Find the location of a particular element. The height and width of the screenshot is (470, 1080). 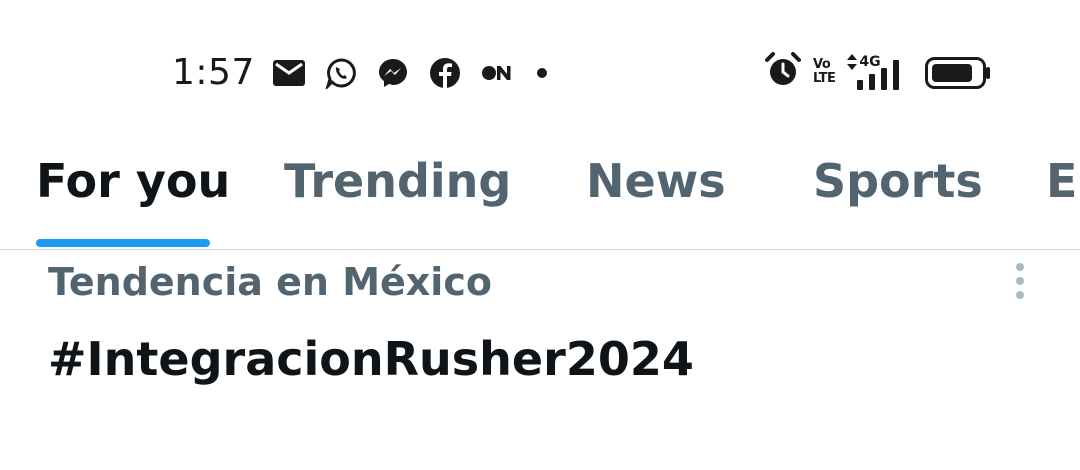

volte-line-2: LTE is located at coordinates (824, 78).